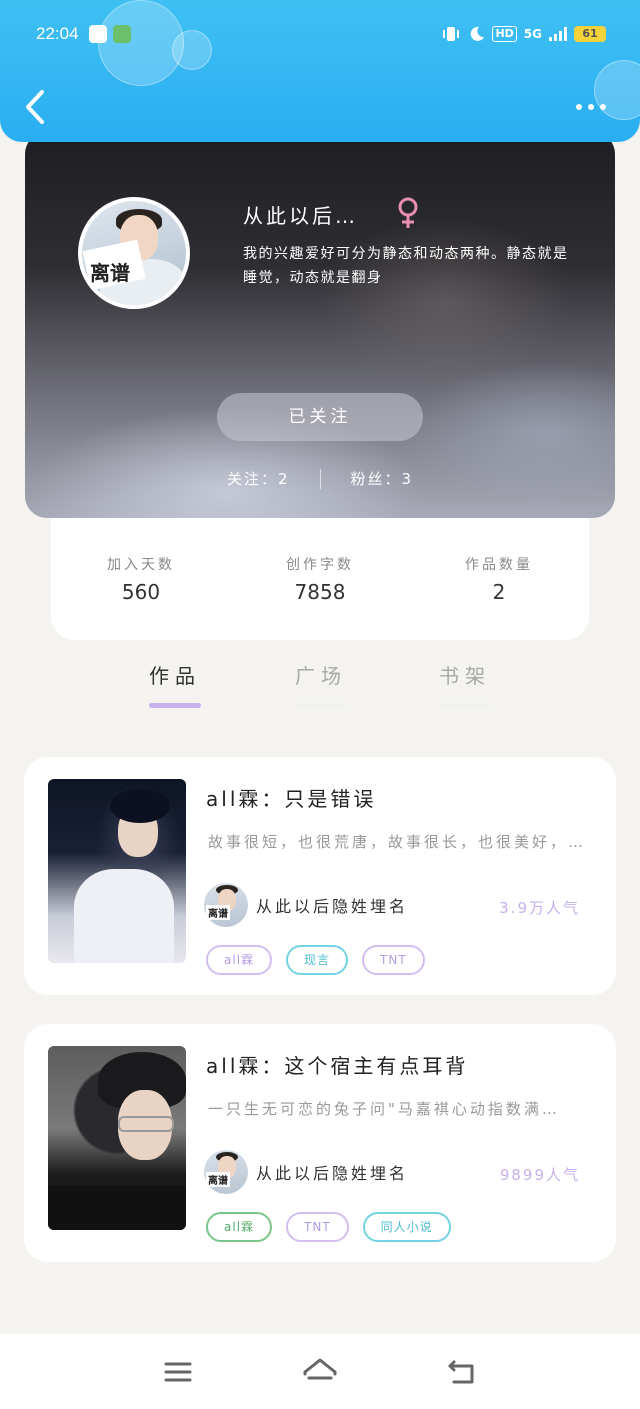 Image resolution: width=640 pixels, height=1409 pixels. Describe the element at coordinates (320, 592) in the screenshot. I see `stat-value: 7858` at that location.